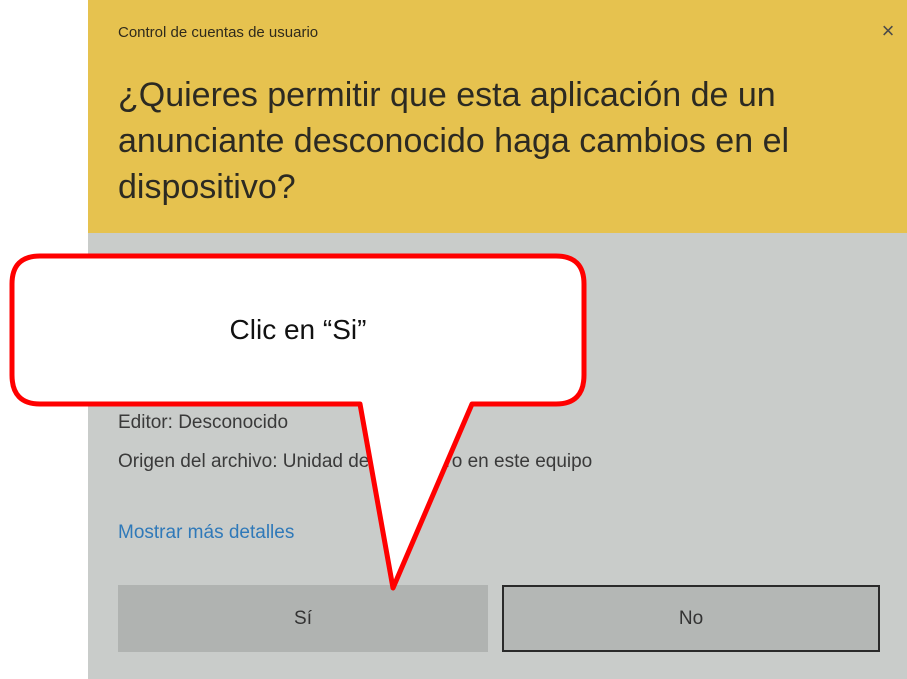  Describe the element at coordinates (888, 31) in the screenshot. I see `close-icon: ×` at that location.